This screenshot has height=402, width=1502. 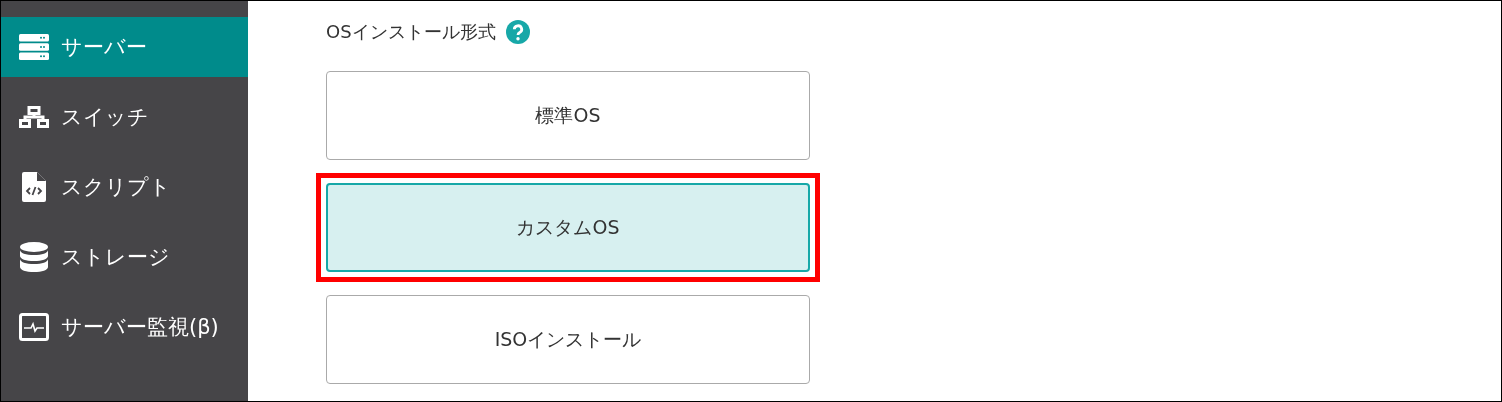 I want to click on sidebar-item: サーバー, so click(x=124, y=47).